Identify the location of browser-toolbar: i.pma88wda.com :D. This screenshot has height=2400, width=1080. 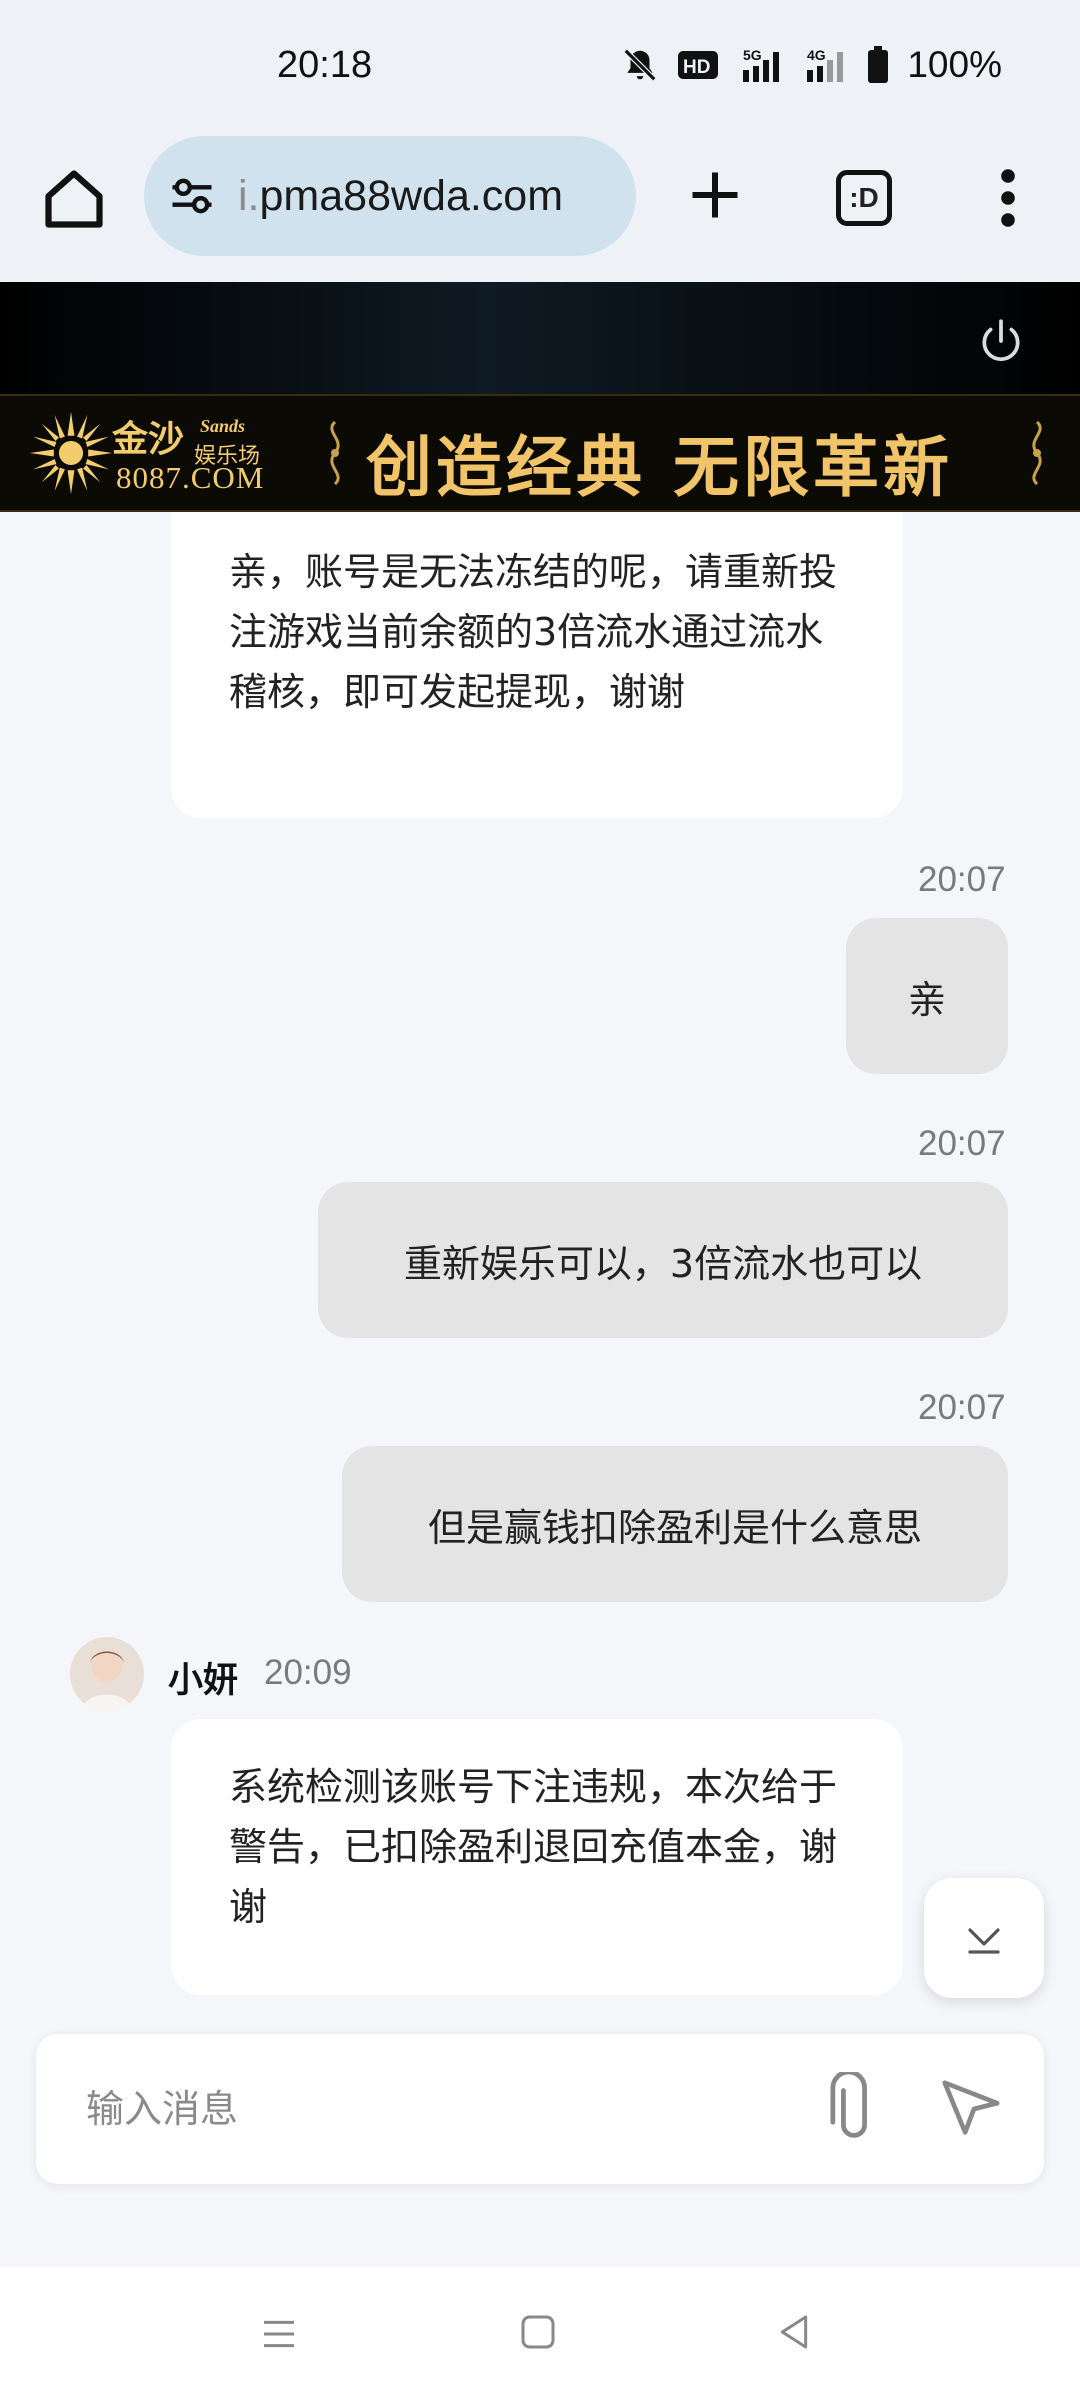
(540, 206).